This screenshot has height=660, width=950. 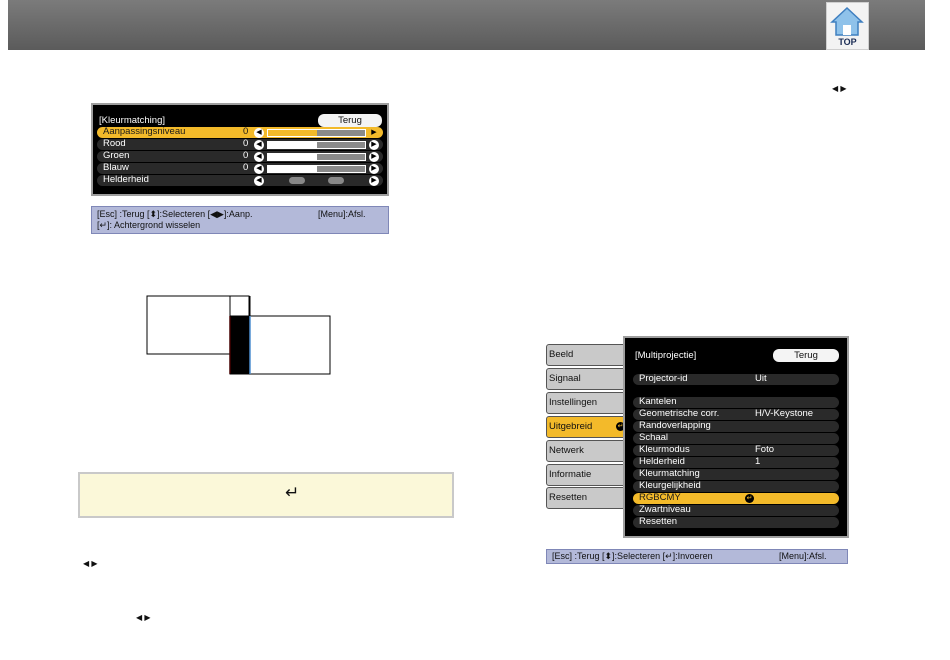 I want to click on brightness-plus-chip, so click(x=336, y=180).